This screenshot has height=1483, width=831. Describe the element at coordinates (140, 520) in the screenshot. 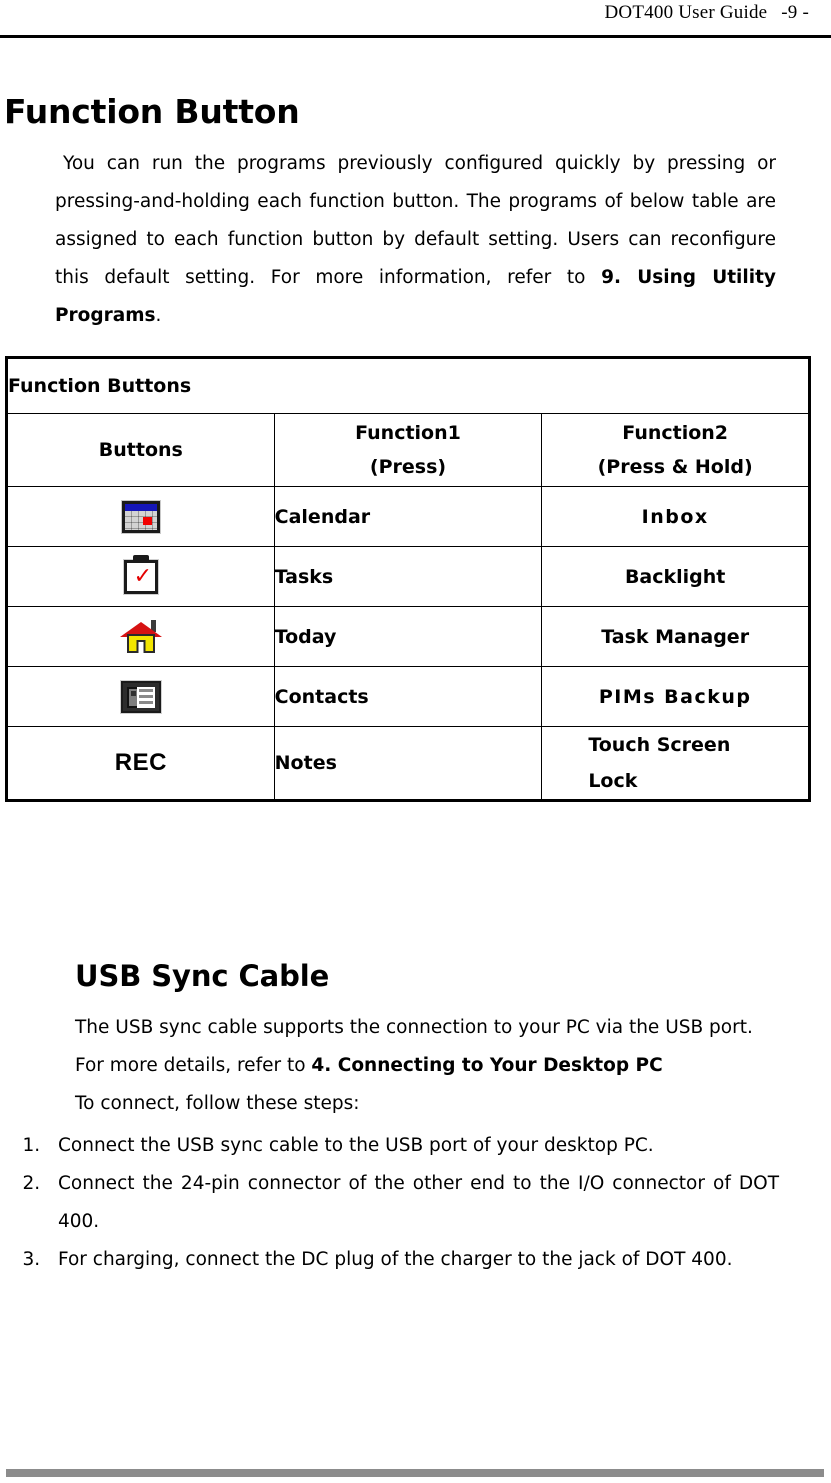

I see `calendar-icon-grid` at that location.